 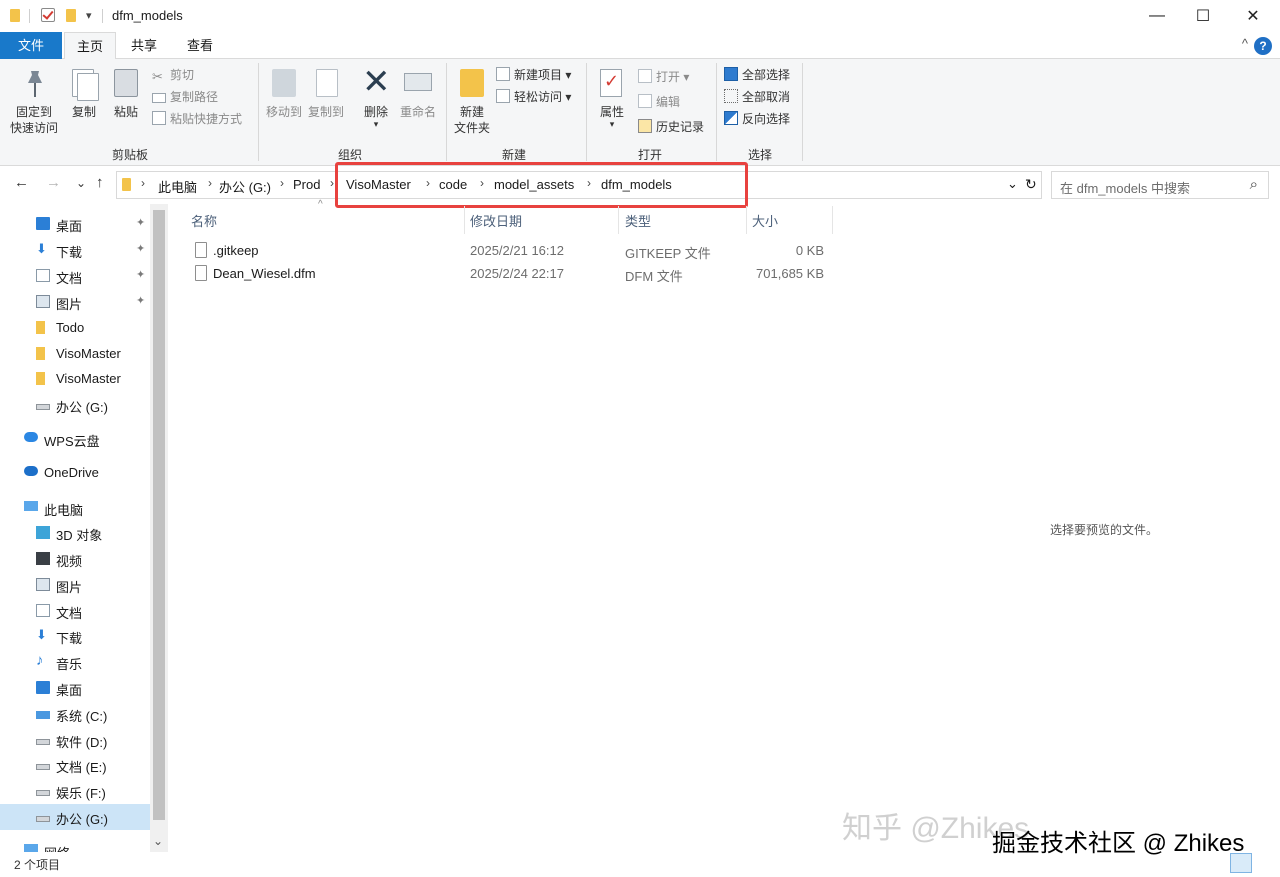 What do you see at coordinates (638, 220) in the screenshot?
I see `column-header-type: 类型` at bounding box center [638, 220].